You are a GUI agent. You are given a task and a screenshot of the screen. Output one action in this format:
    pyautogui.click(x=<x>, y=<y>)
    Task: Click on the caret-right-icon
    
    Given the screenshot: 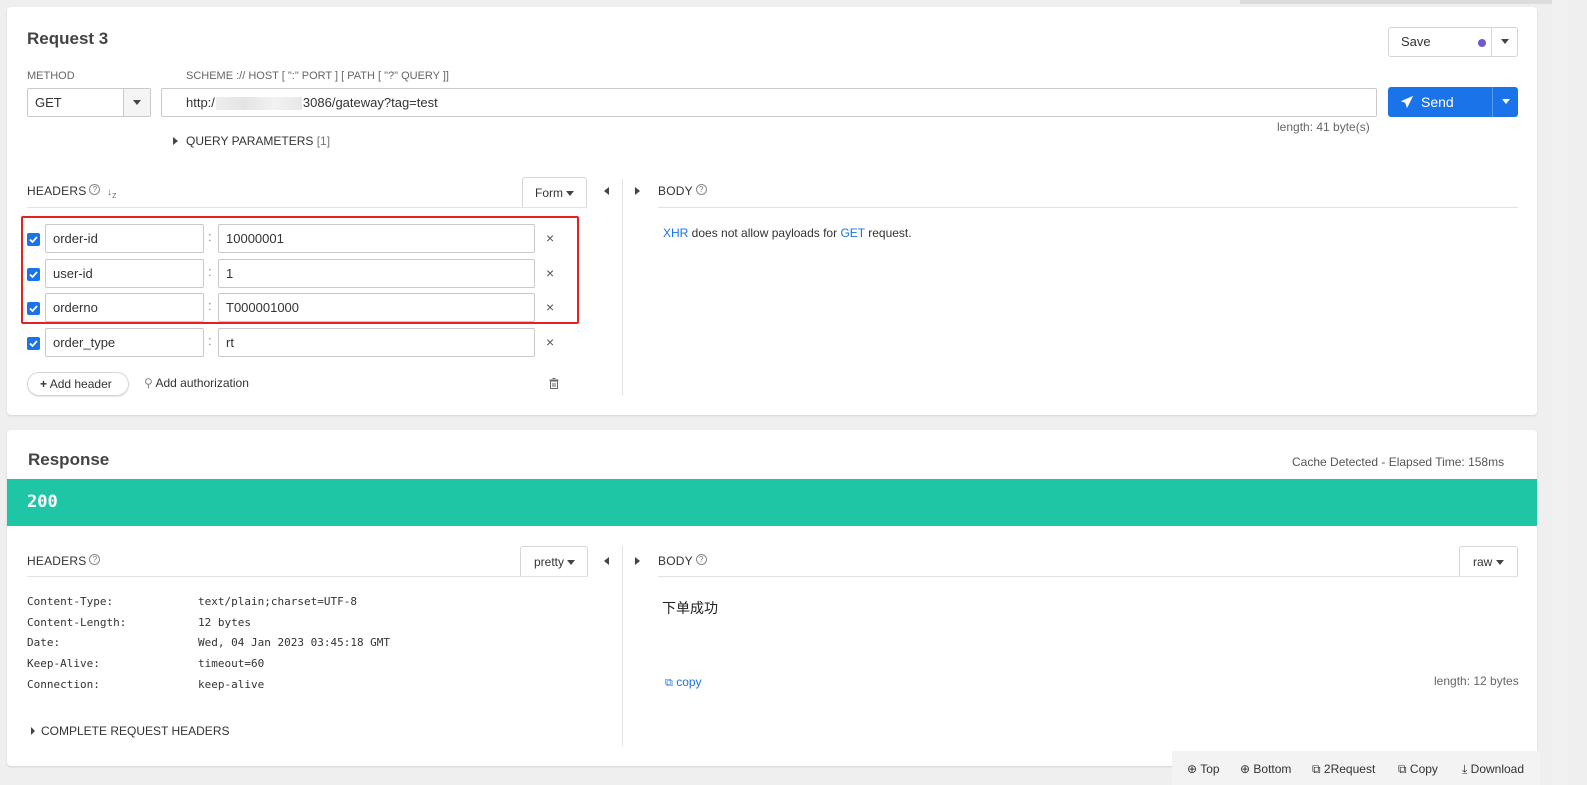 What is the action you would take?
    pyautogui.click(x=33, y=731)
    